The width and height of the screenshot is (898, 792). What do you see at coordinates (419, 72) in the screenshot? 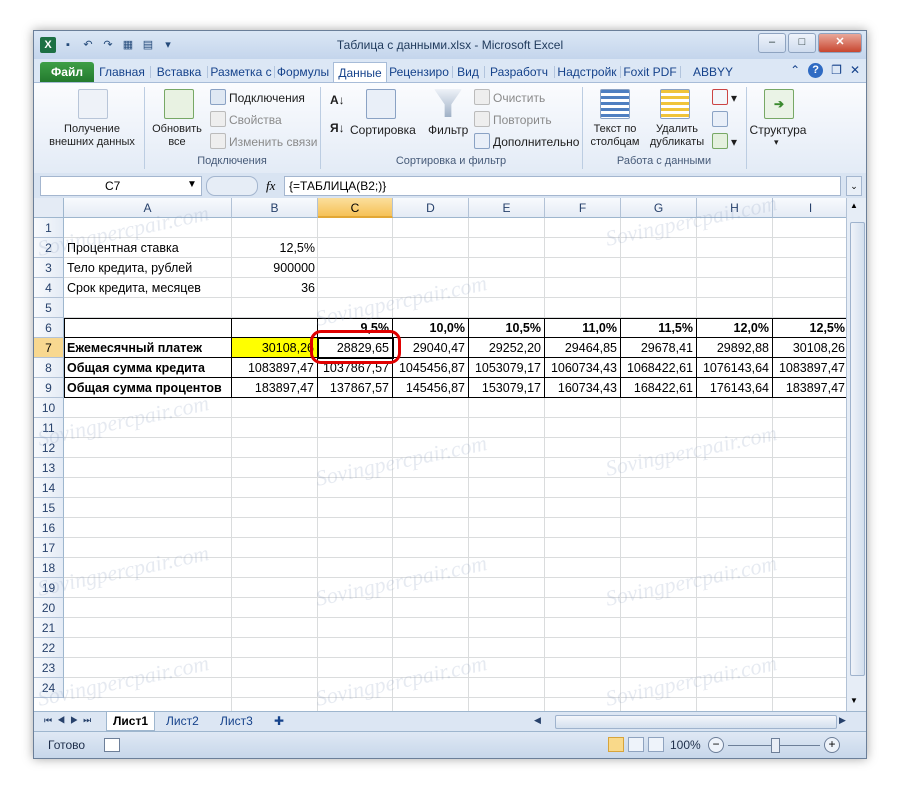
I see `tab-review: Рецензиро` at bounding box center [419, 72].